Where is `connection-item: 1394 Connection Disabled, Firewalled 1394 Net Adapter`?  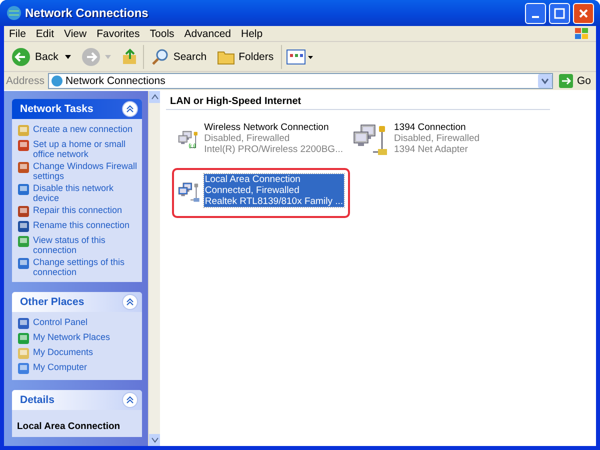
connection-item: 1394 Connection Disabled, Firewalled 1394 Net Adapter is located at coordinates (436, 141).